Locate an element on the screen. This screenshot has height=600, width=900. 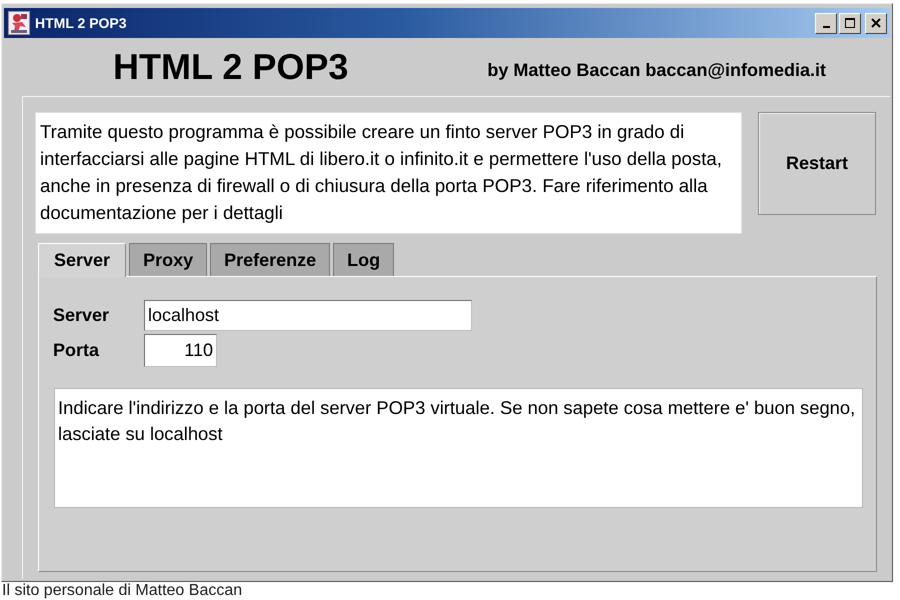
port-field: 110 is located at coordinates (180, 350).